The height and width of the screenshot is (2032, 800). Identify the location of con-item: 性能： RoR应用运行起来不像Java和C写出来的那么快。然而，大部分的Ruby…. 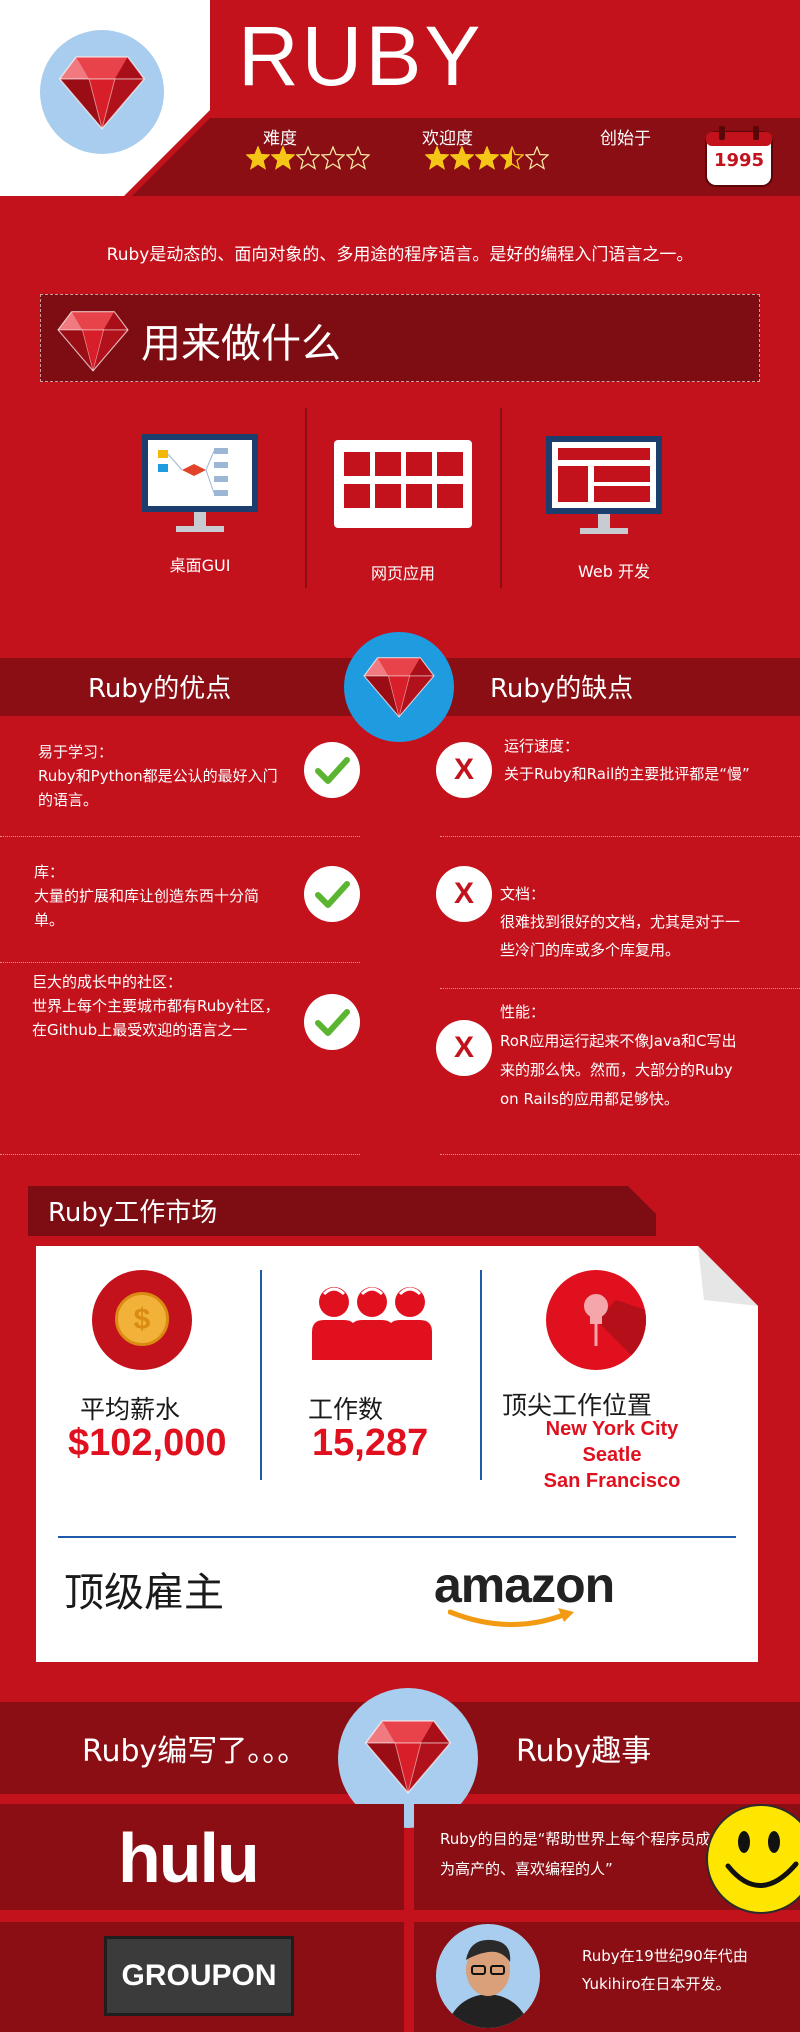
(625, 1056).